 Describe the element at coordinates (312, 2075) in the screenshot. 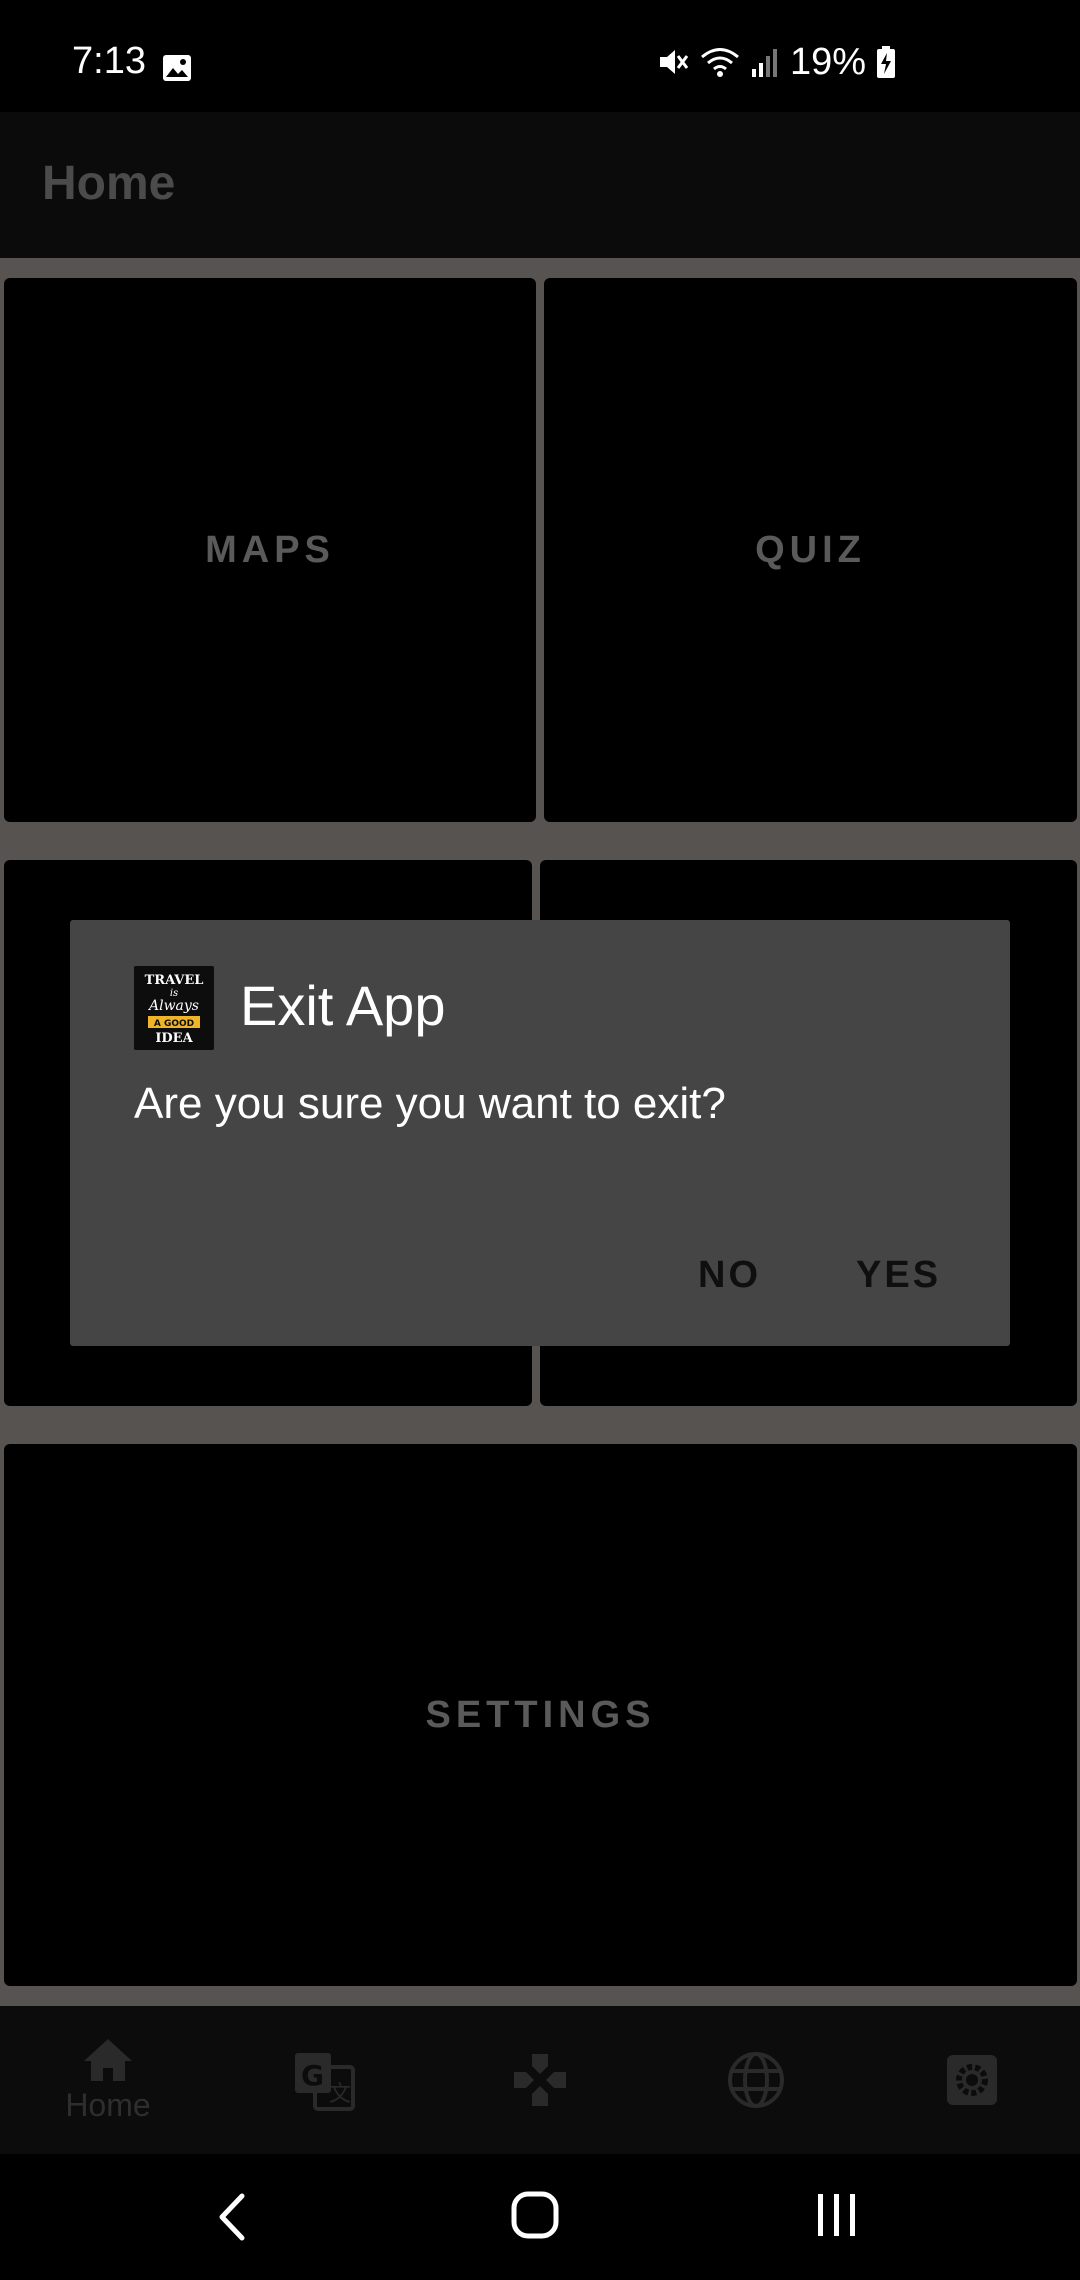

I see `svg-text: G` at that location.